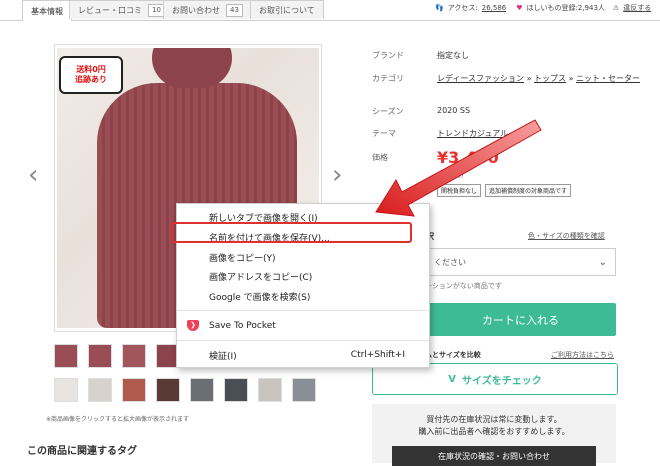  What do you see at coordinates (616, 8) in the screenshot?
I see `warning-icon: ⚠` at bounding box center [616, 8].